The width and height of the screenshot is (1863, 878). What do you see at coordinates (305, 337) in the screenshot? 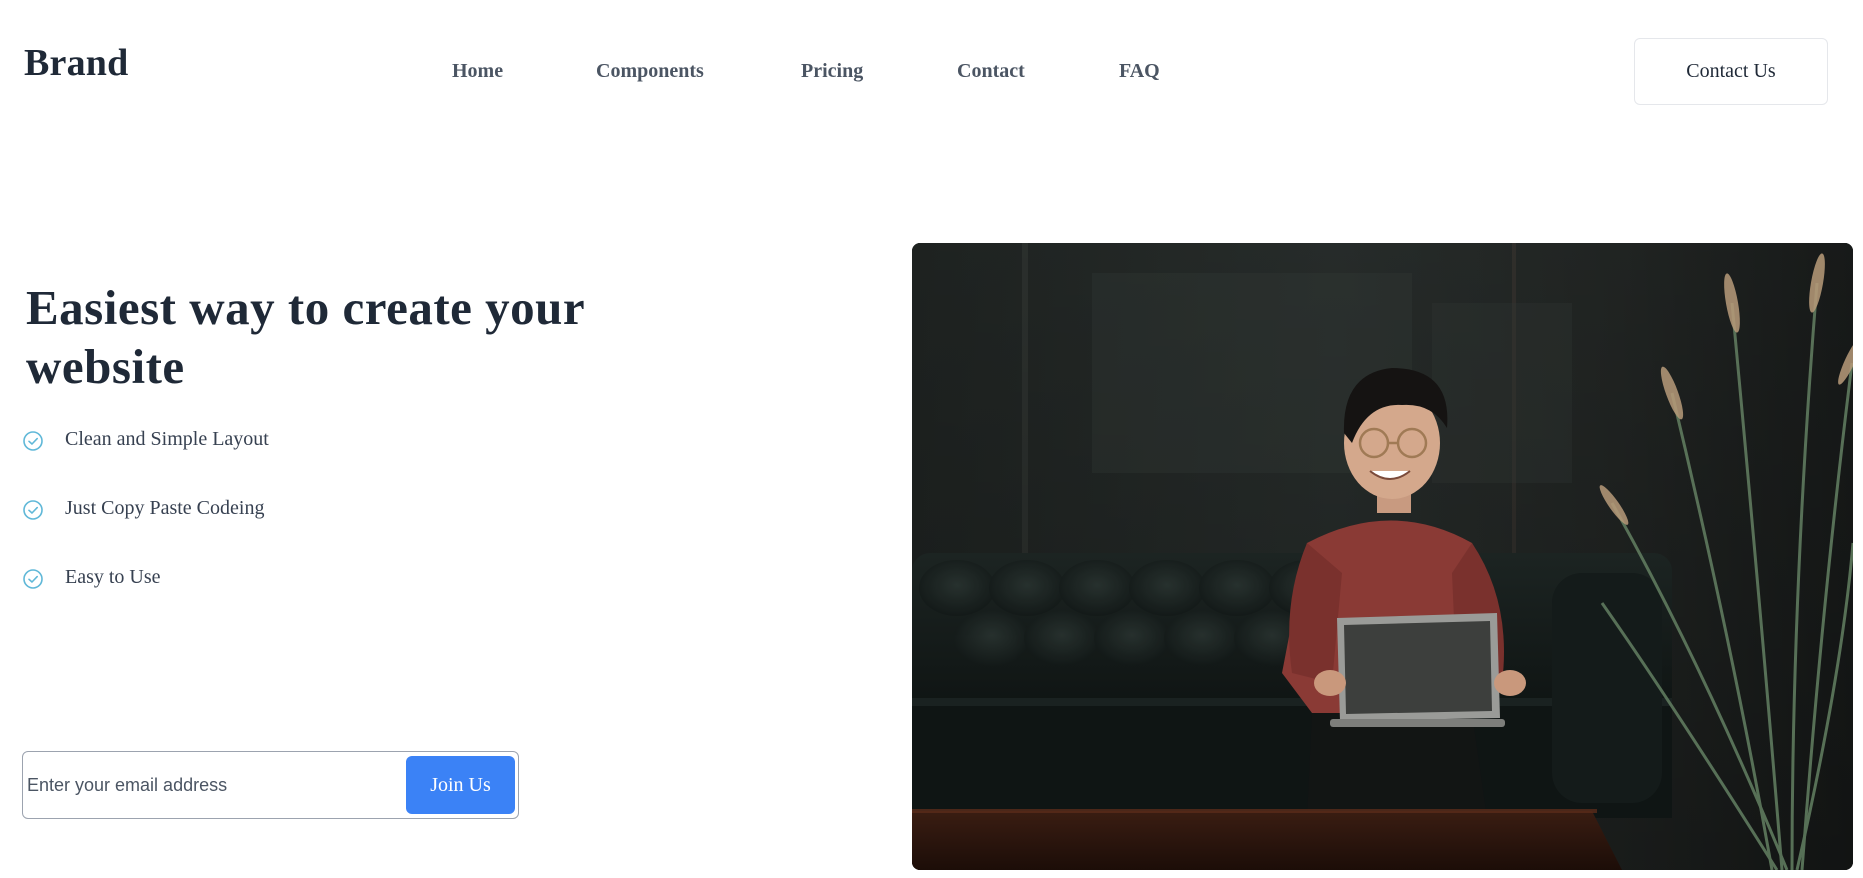
I see `hero-title: Easiest way to create your website` at bounding box center [305, 337].